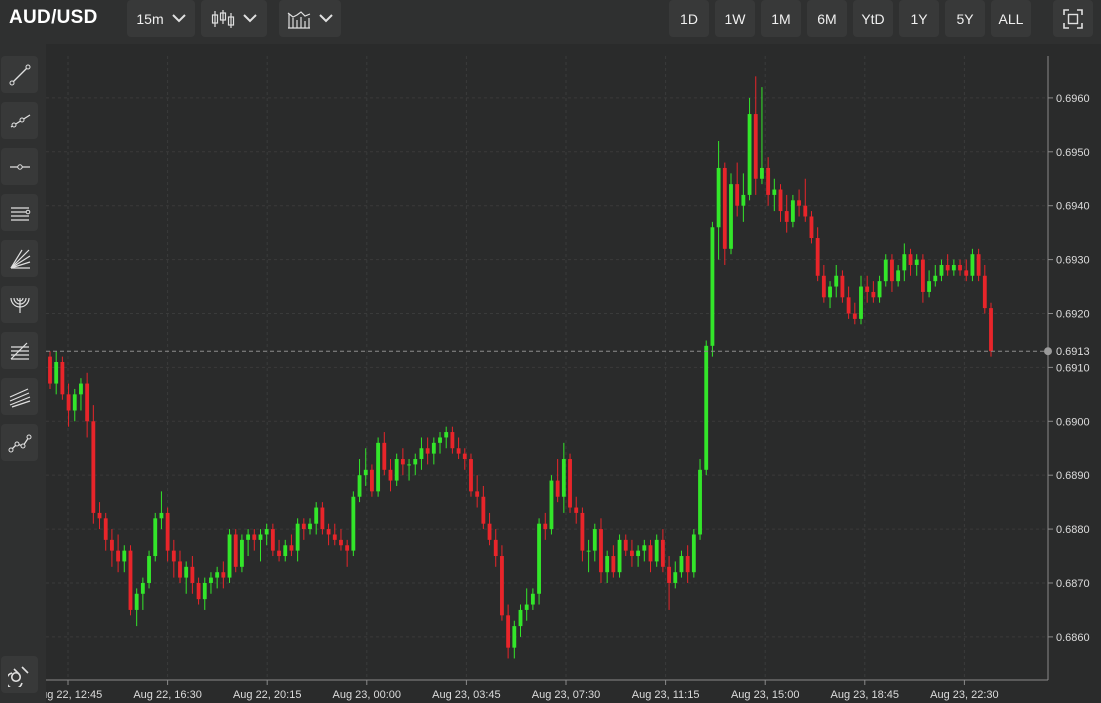 The image size is (1101, 703). I want to click on x-tick-label: Aug 23, 15:00, so click(765, 695).